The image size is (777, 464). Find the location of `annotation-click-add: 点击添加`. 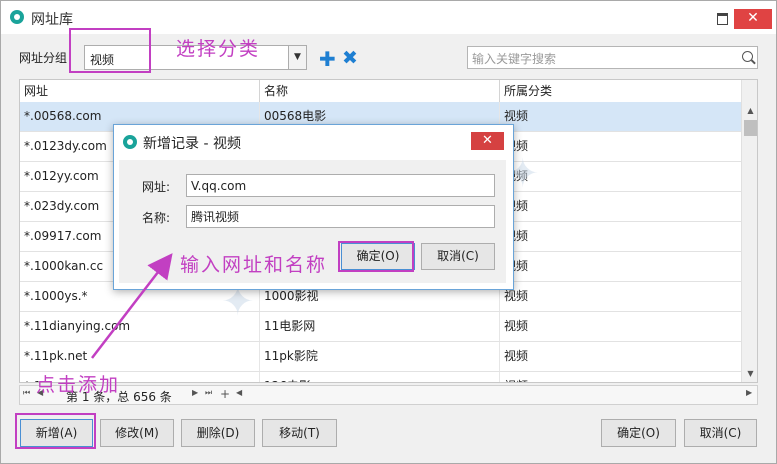

annotation-click-add: 点击添加 is located at coordinates (78, 385).